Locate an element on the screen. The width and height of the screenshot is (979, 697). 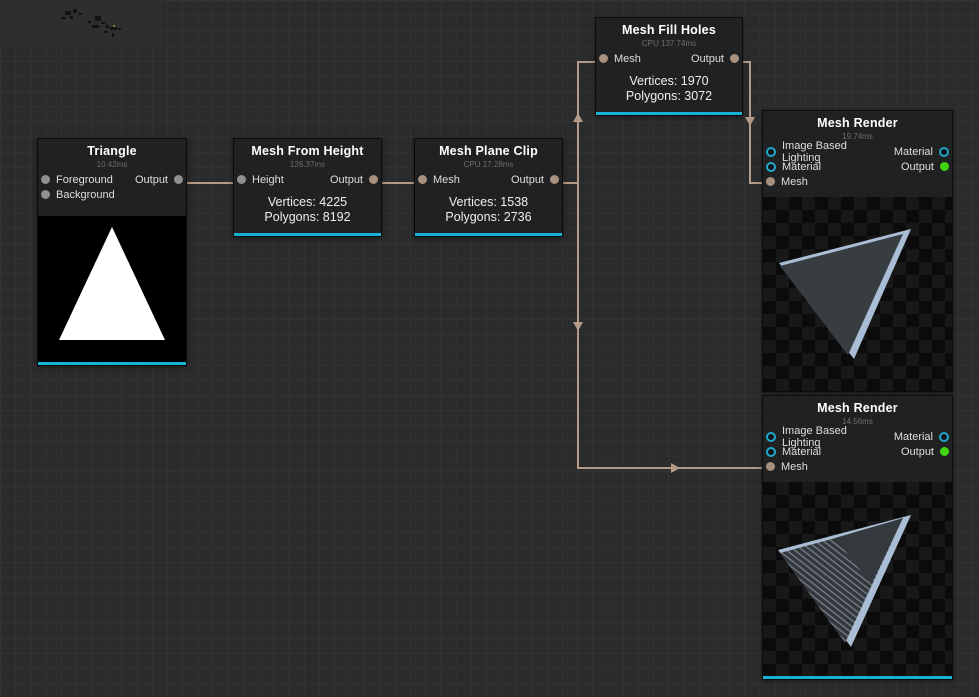
node-title: Mesh From Height is located at coordinates (307, 151).